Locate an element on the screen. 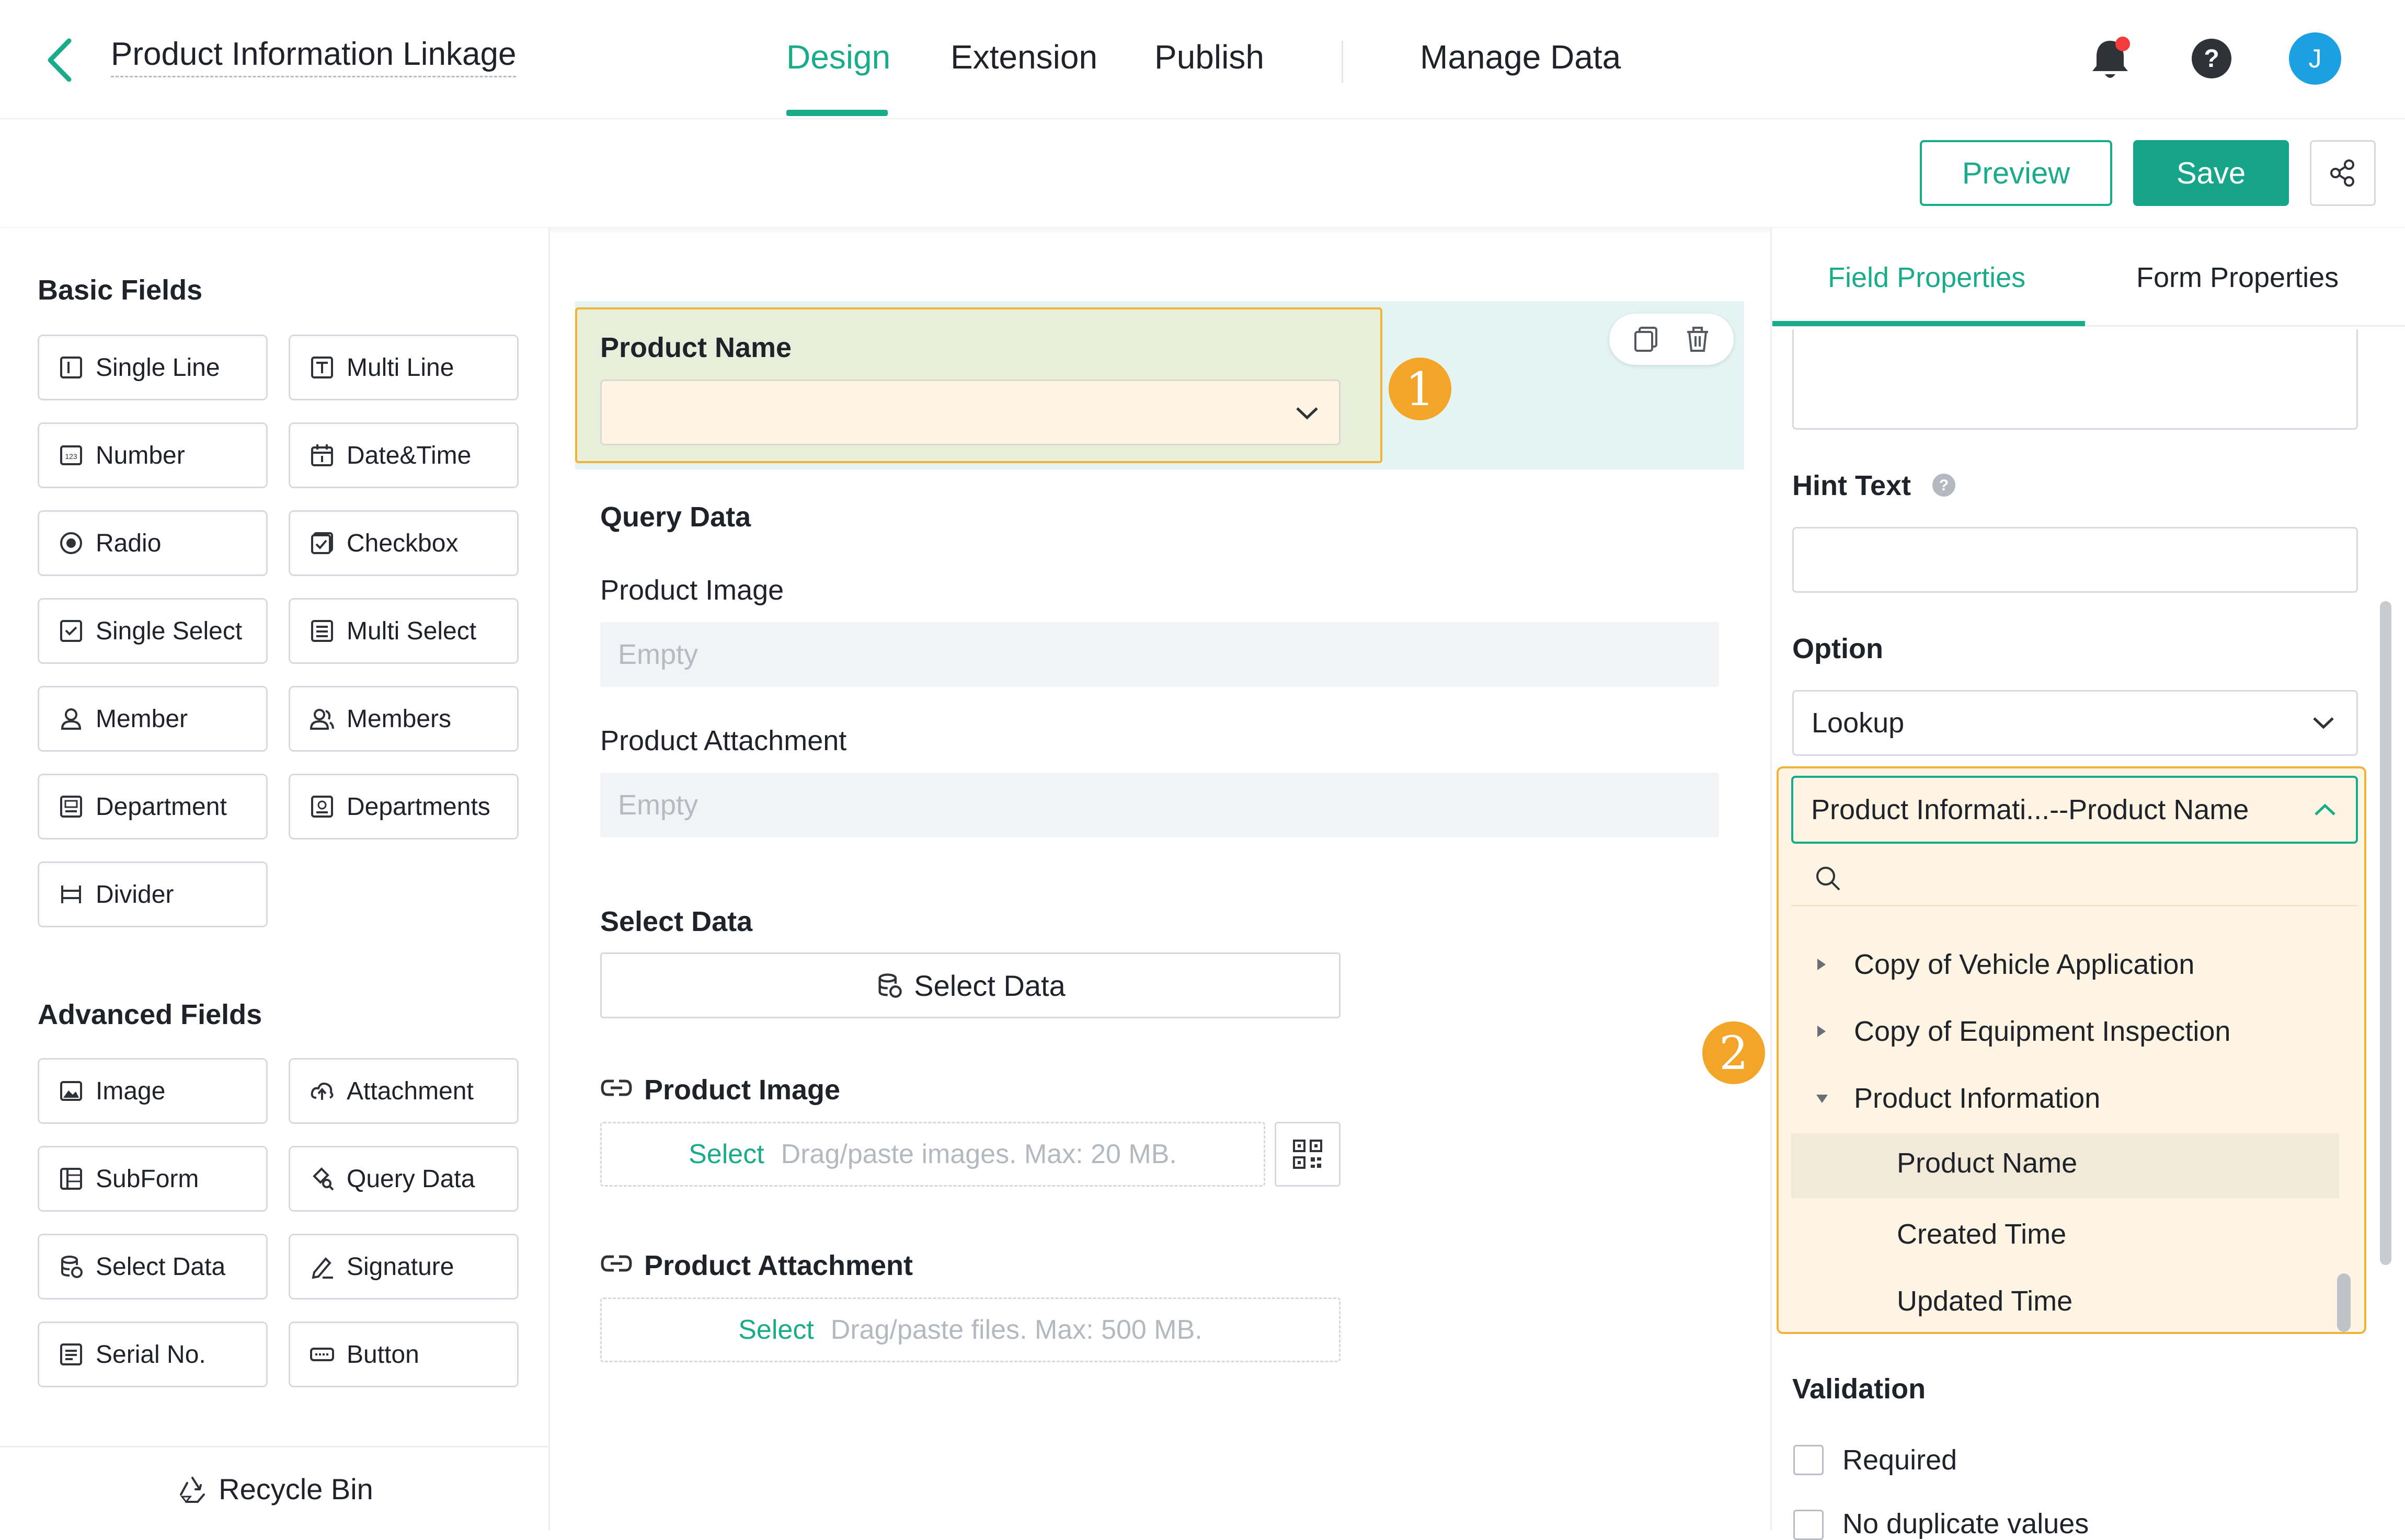  preview-button: Preview is located at coordinates (2016, 173).